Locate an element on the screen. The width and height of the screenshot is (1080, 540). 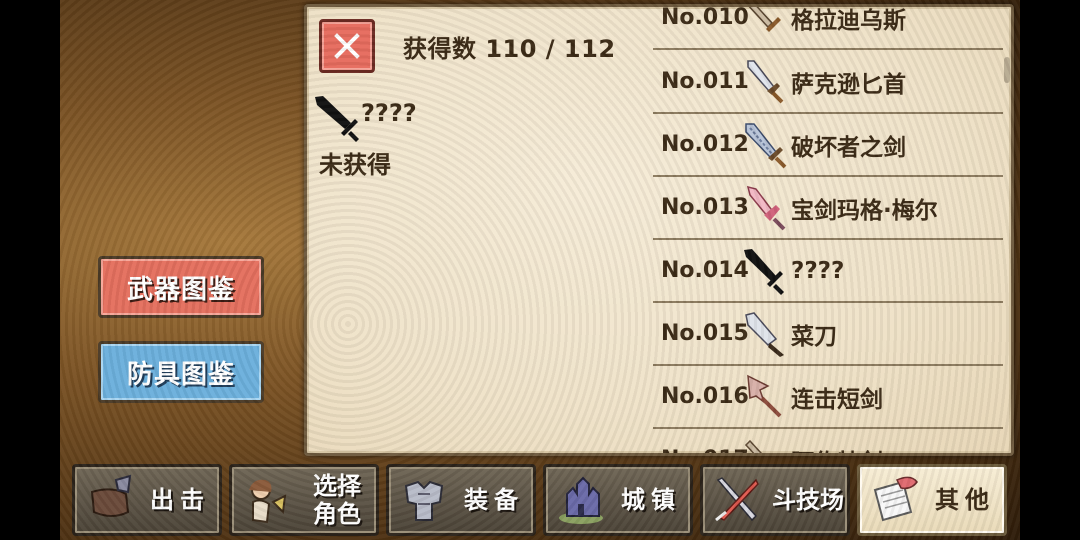
nav-label-line2: 角色 is located at coordinates (337, 514).